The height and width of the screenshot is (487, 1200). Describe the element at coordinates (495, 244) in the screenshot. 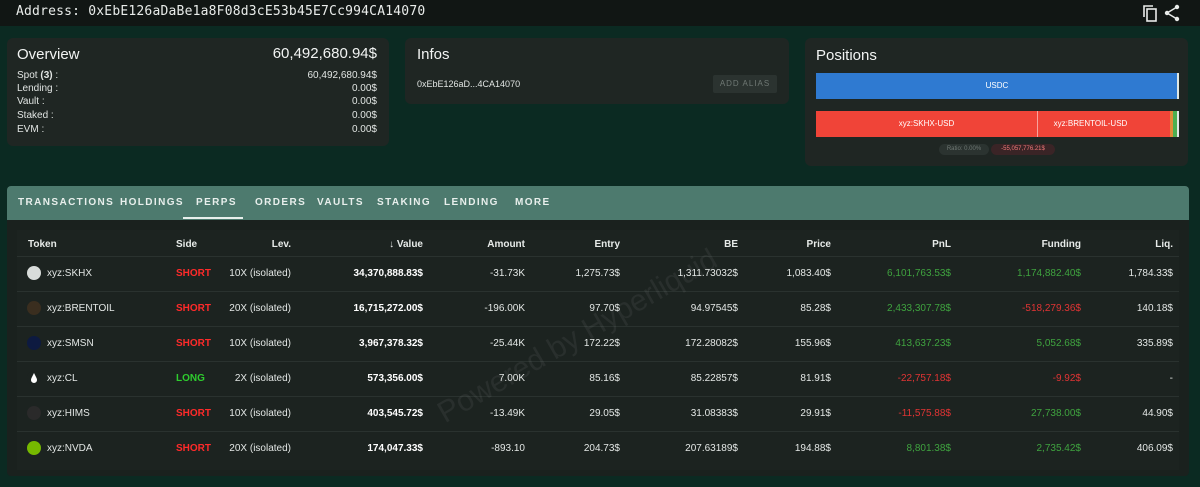

I see `col-header-amount: Amount` at that location.